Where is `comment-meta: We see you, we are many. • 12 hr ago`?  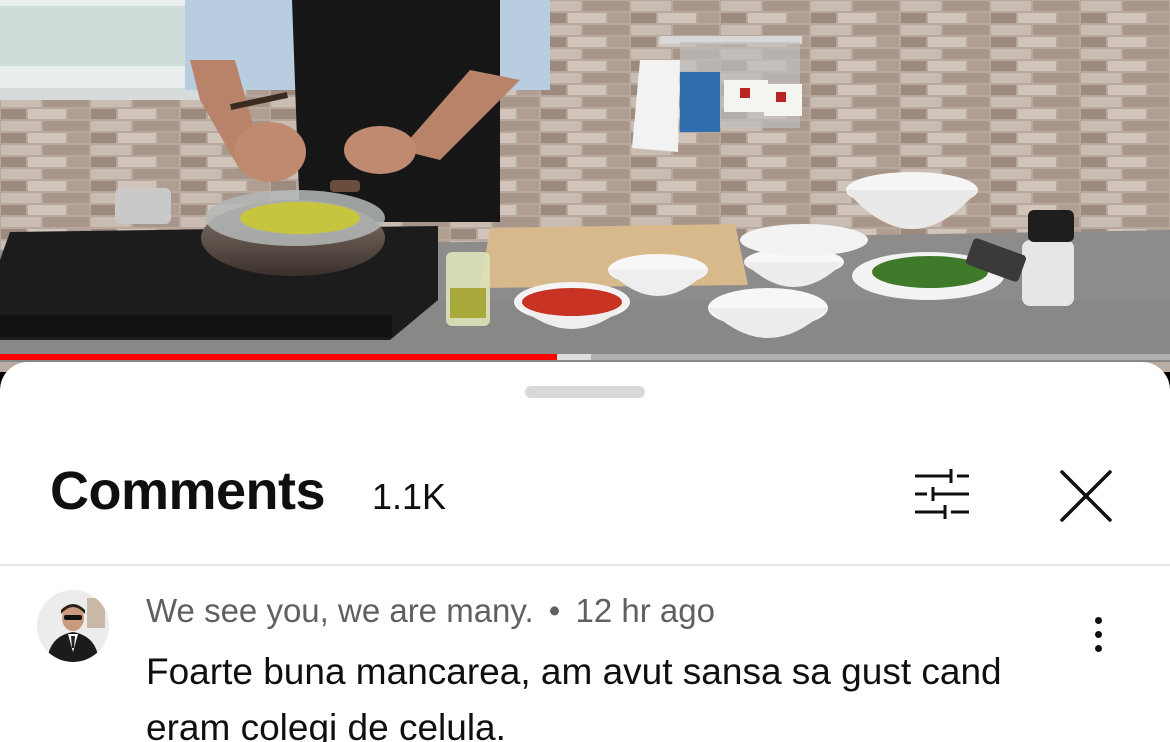 comment-meta: We see you, we are many. • 12 hr ago is located at coordinates (430, 611).